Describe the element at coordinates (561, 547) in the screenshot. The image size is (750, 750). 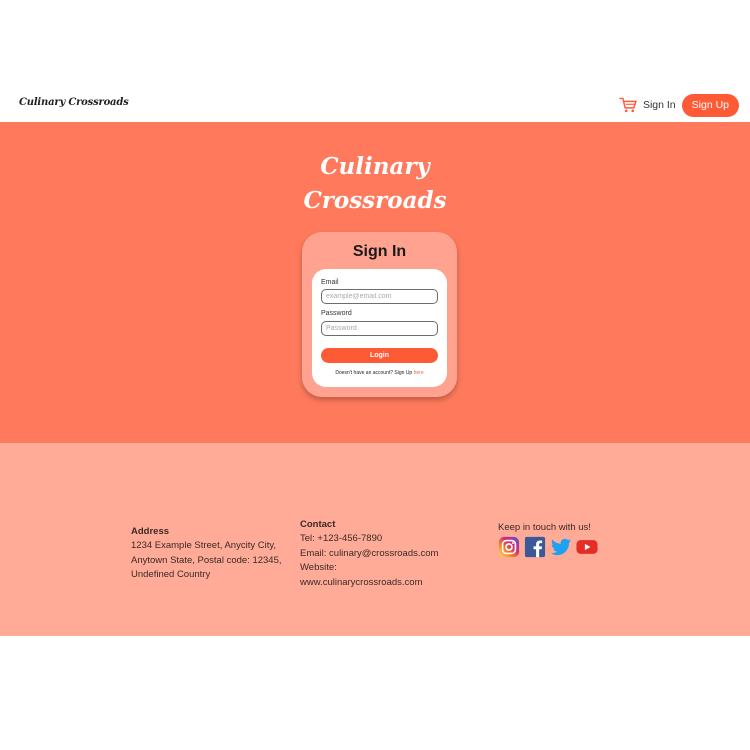
I see `twitter-icon` at that location.